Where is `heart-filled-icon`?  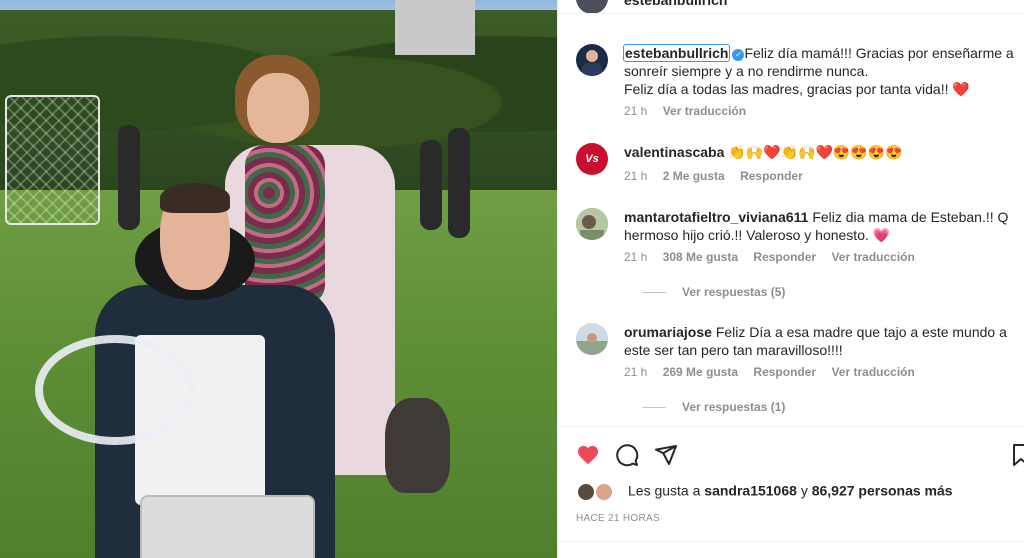
heart-filled-icon is located at coordinates (588, 455).